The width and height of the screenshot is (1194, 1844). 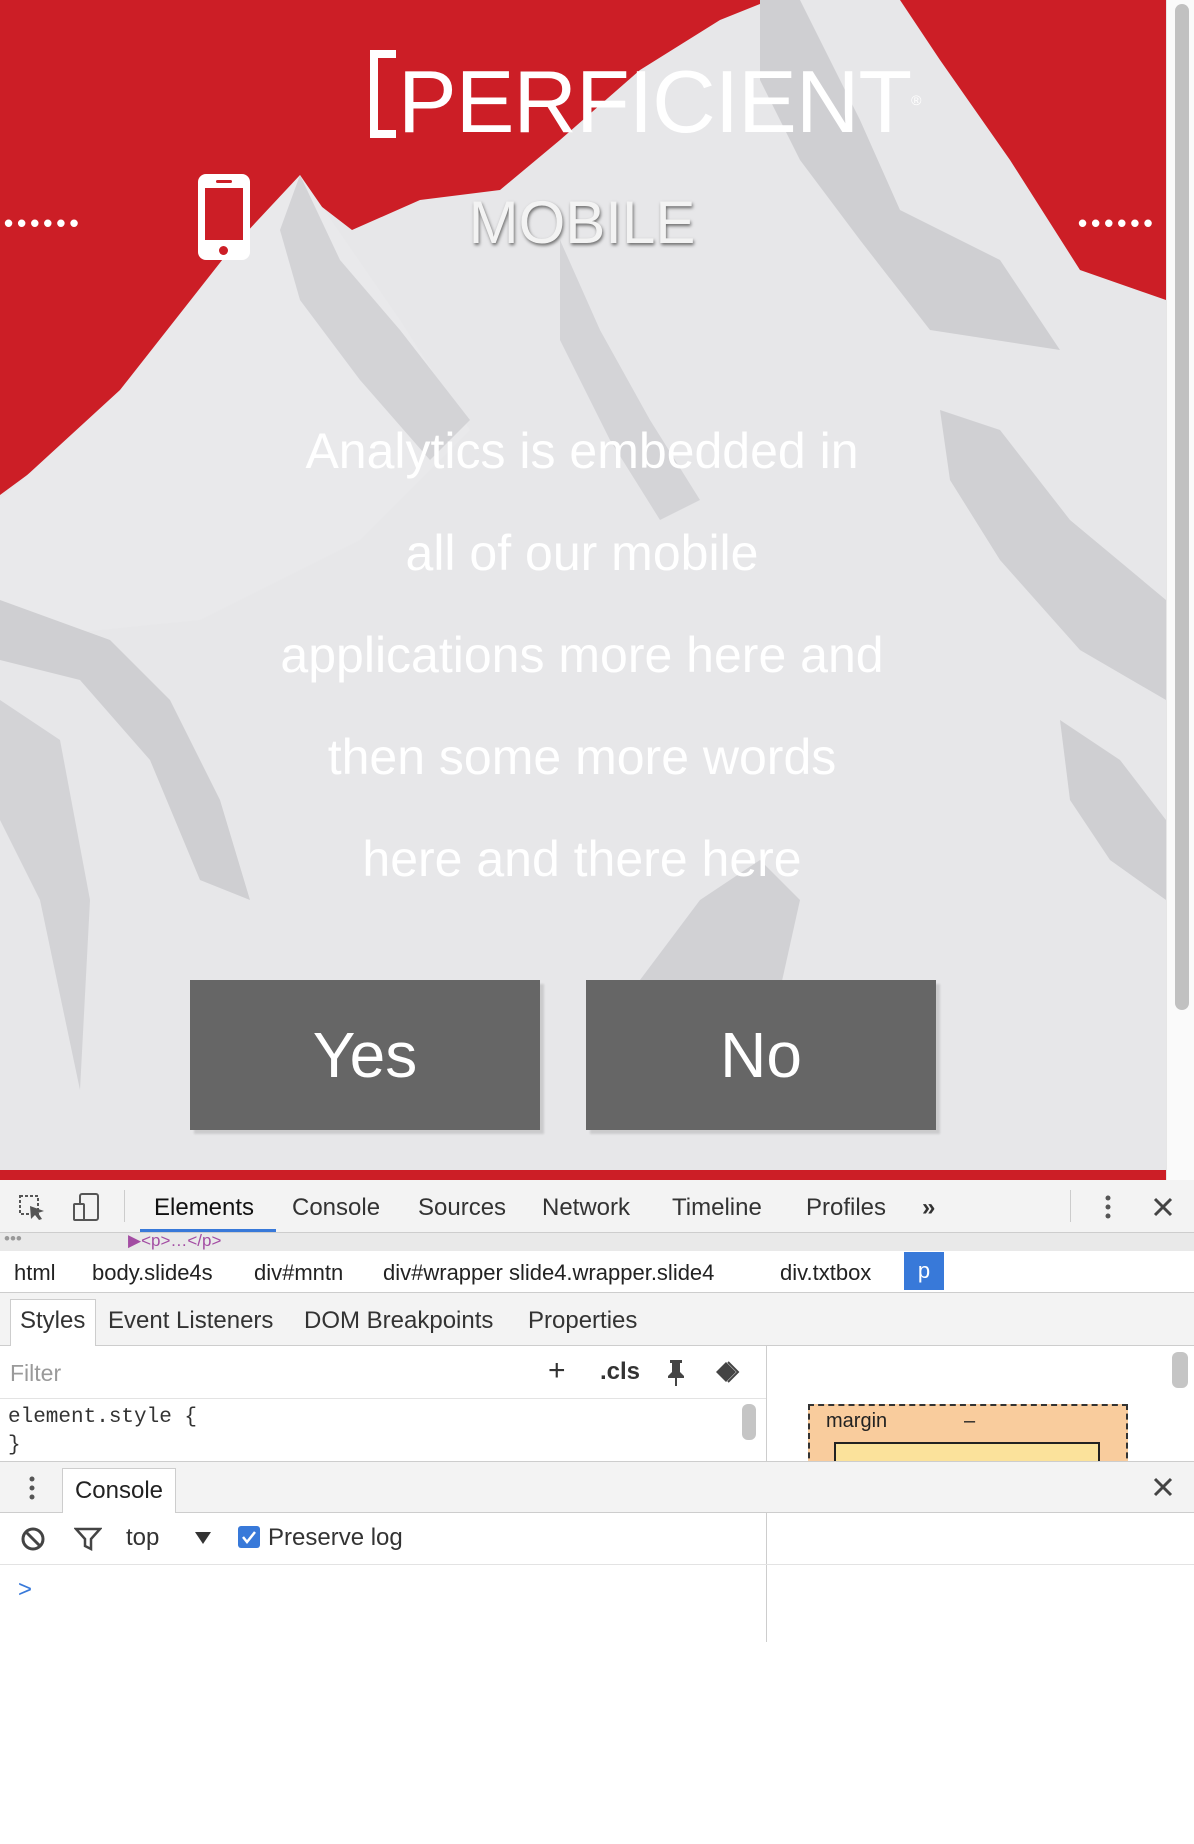 I want to click on drawer-header: Console, so click(x=597, y=1487).